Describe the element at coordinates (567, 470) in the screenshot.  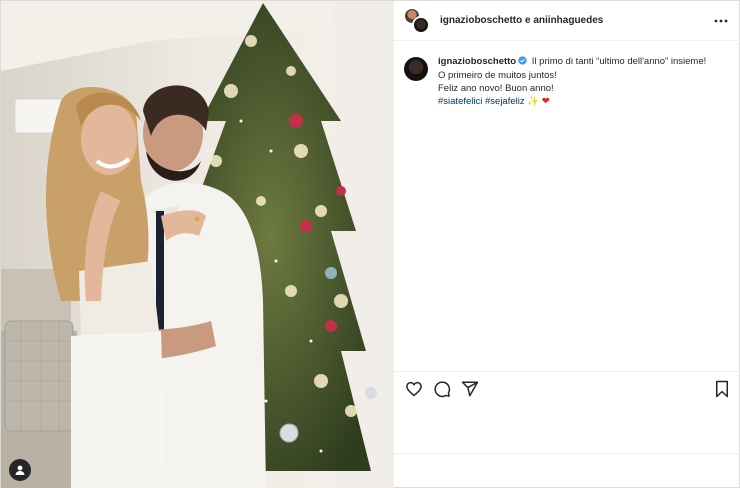
I see `comment-box-area` at that location.